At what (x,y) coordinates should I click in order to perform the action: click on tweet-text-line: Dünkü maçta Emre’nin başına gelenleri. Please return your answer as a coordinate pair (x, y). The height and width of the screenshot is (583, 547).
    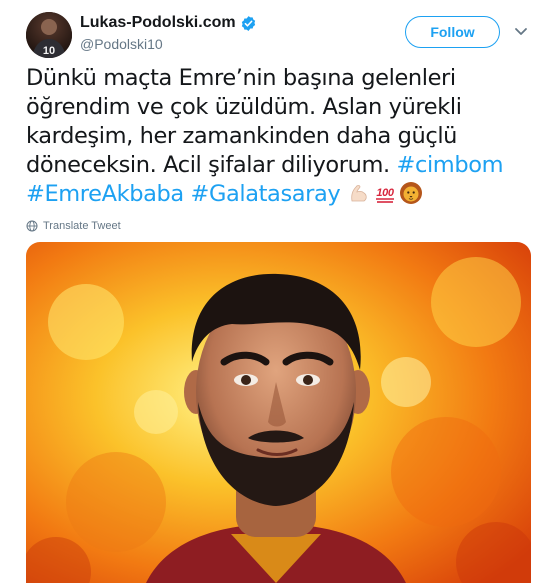
    Looking at the image, I should click on (281, 78).